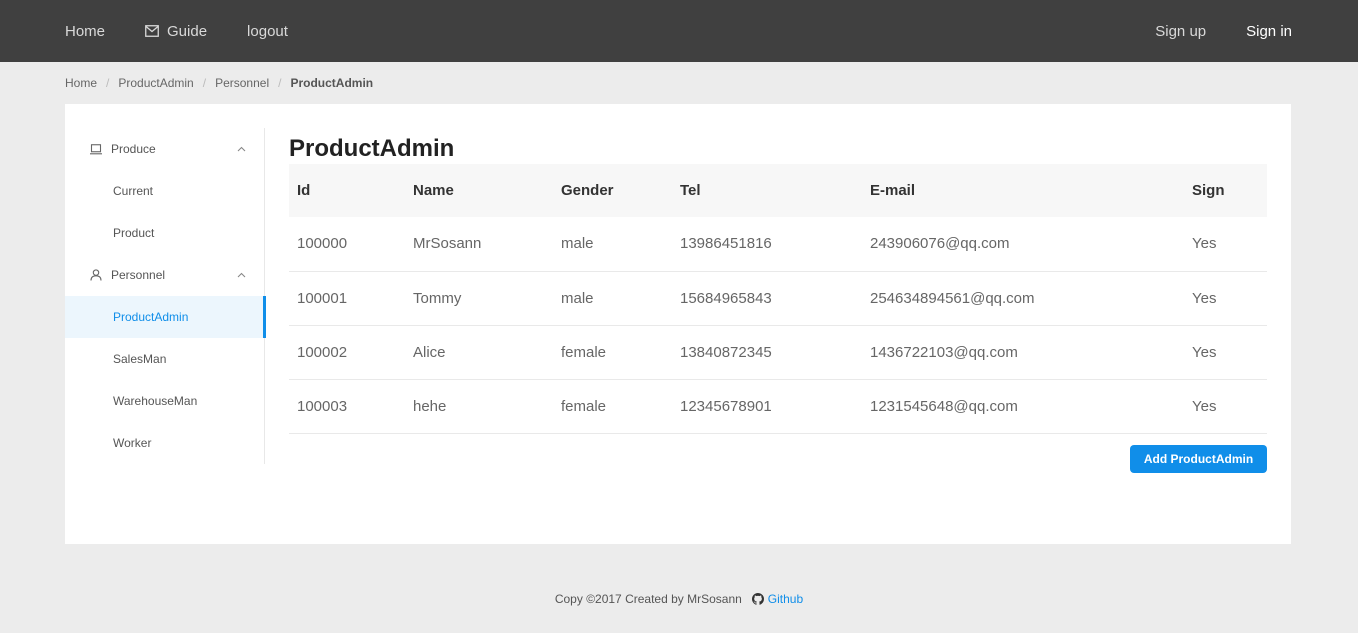 Image resolution: width=1358 pixels, height=633 pixels. I want to click on add-productadmin-button: Add ProductAdmin, so click(1198, 458).